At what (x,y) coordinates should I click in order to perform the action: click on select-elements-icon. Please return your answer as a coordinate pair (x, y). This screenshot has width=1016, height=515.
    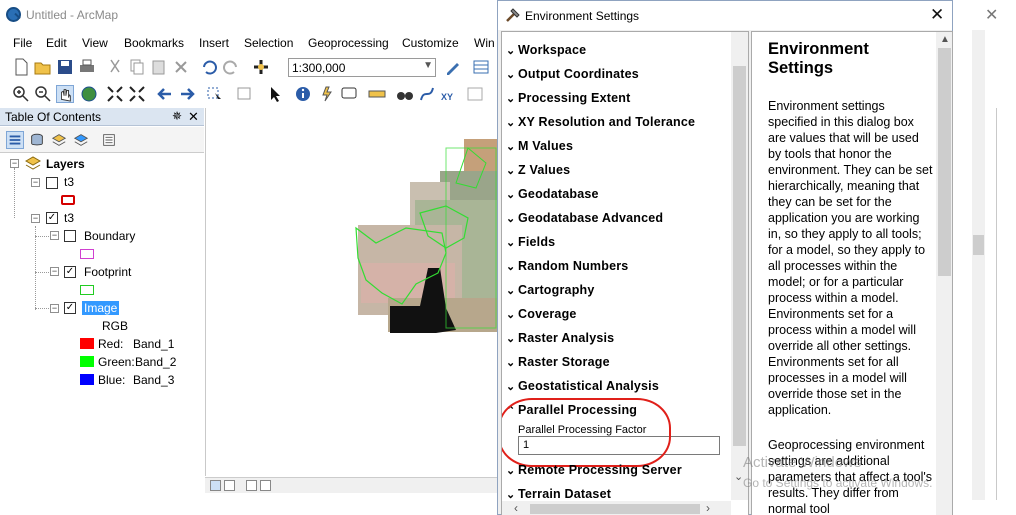
    Looking at the image, I should click on (275, 94).